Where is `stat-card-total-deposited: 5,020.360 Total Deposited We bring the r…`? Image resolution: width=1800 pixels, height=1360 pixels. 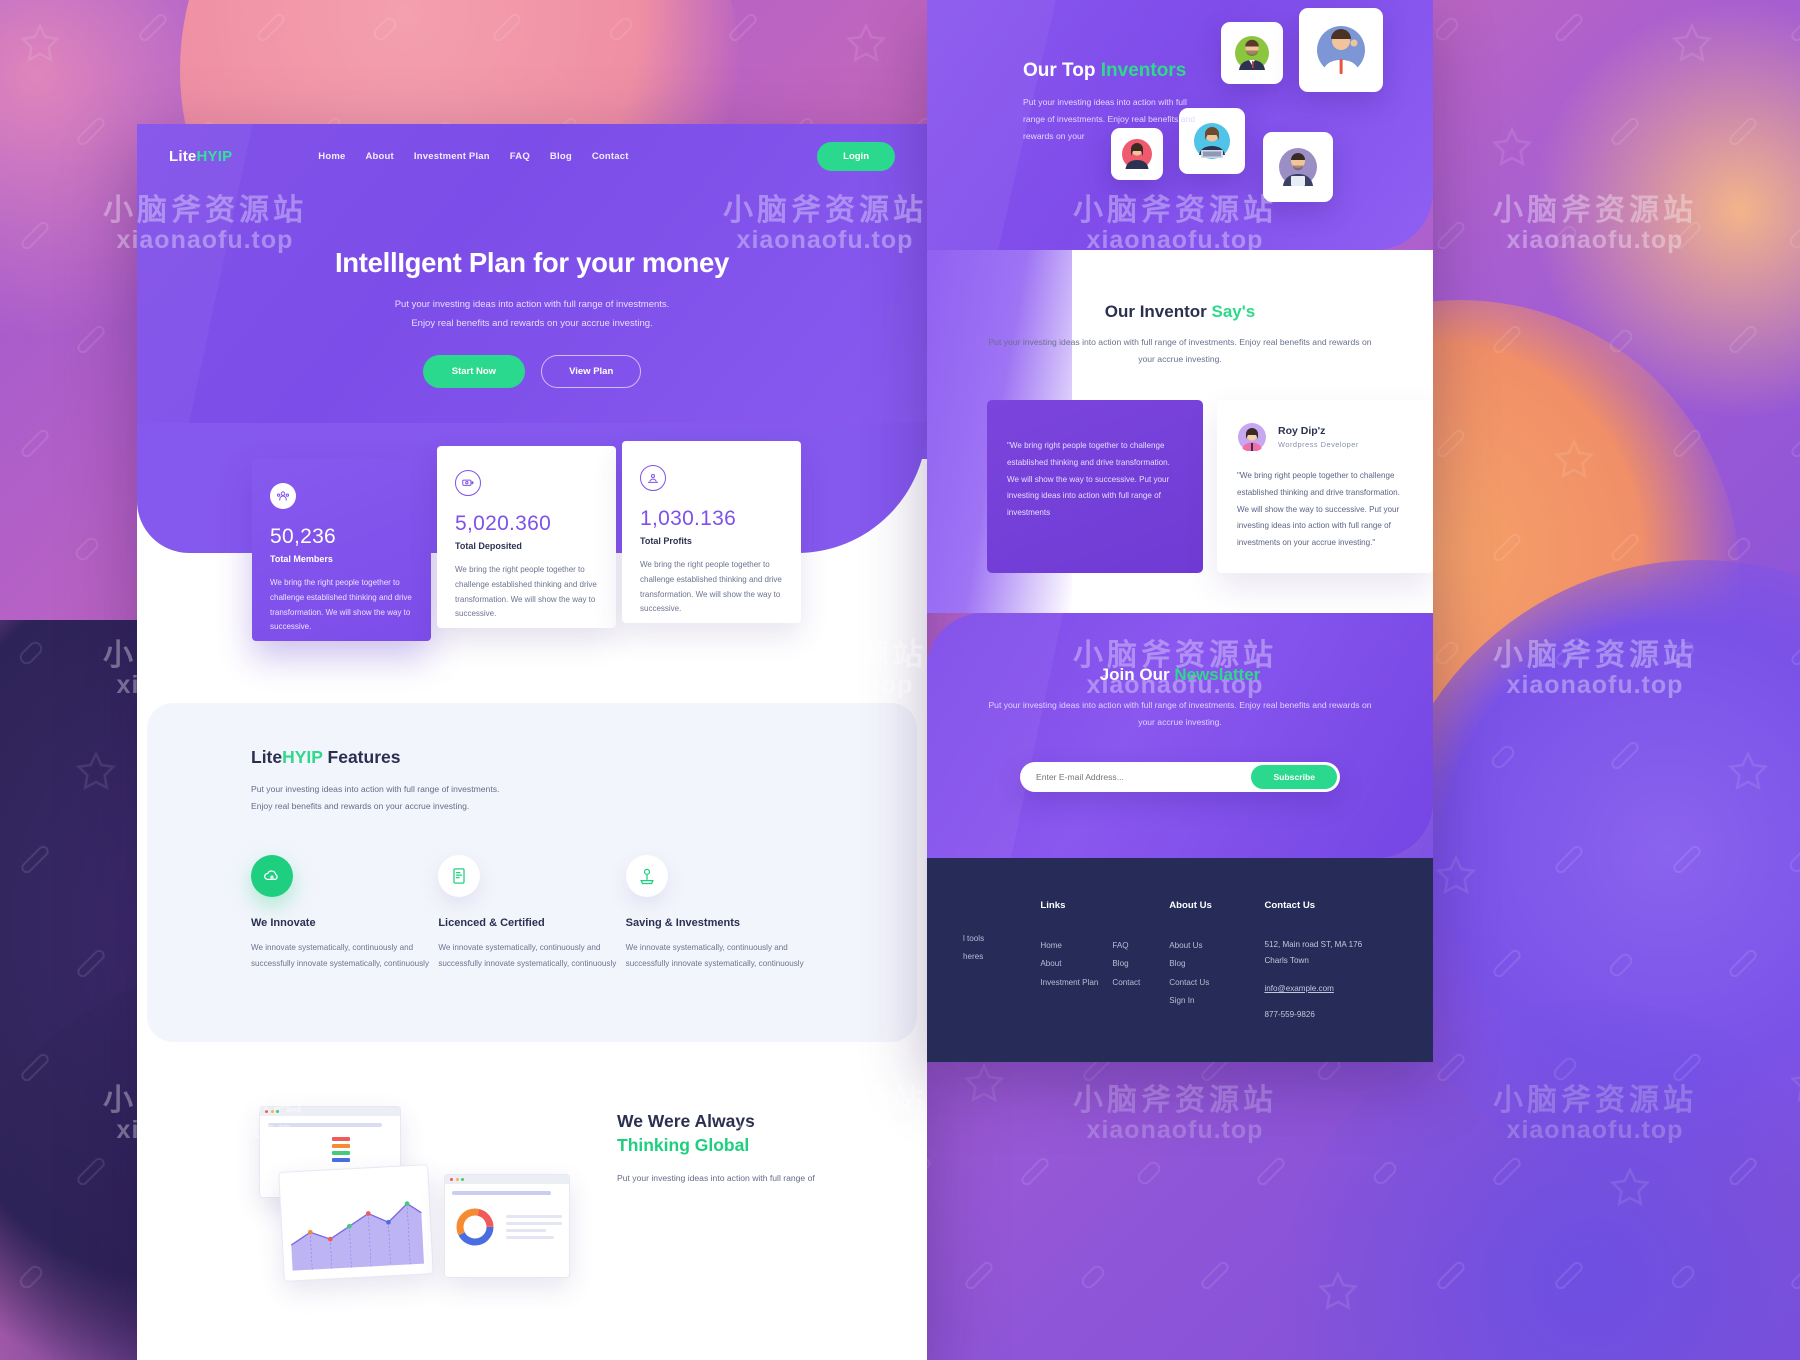 stat-card-total-deposited: 5,020.360 Total Deposited We bring the r… is located at coordinates (526, 537).